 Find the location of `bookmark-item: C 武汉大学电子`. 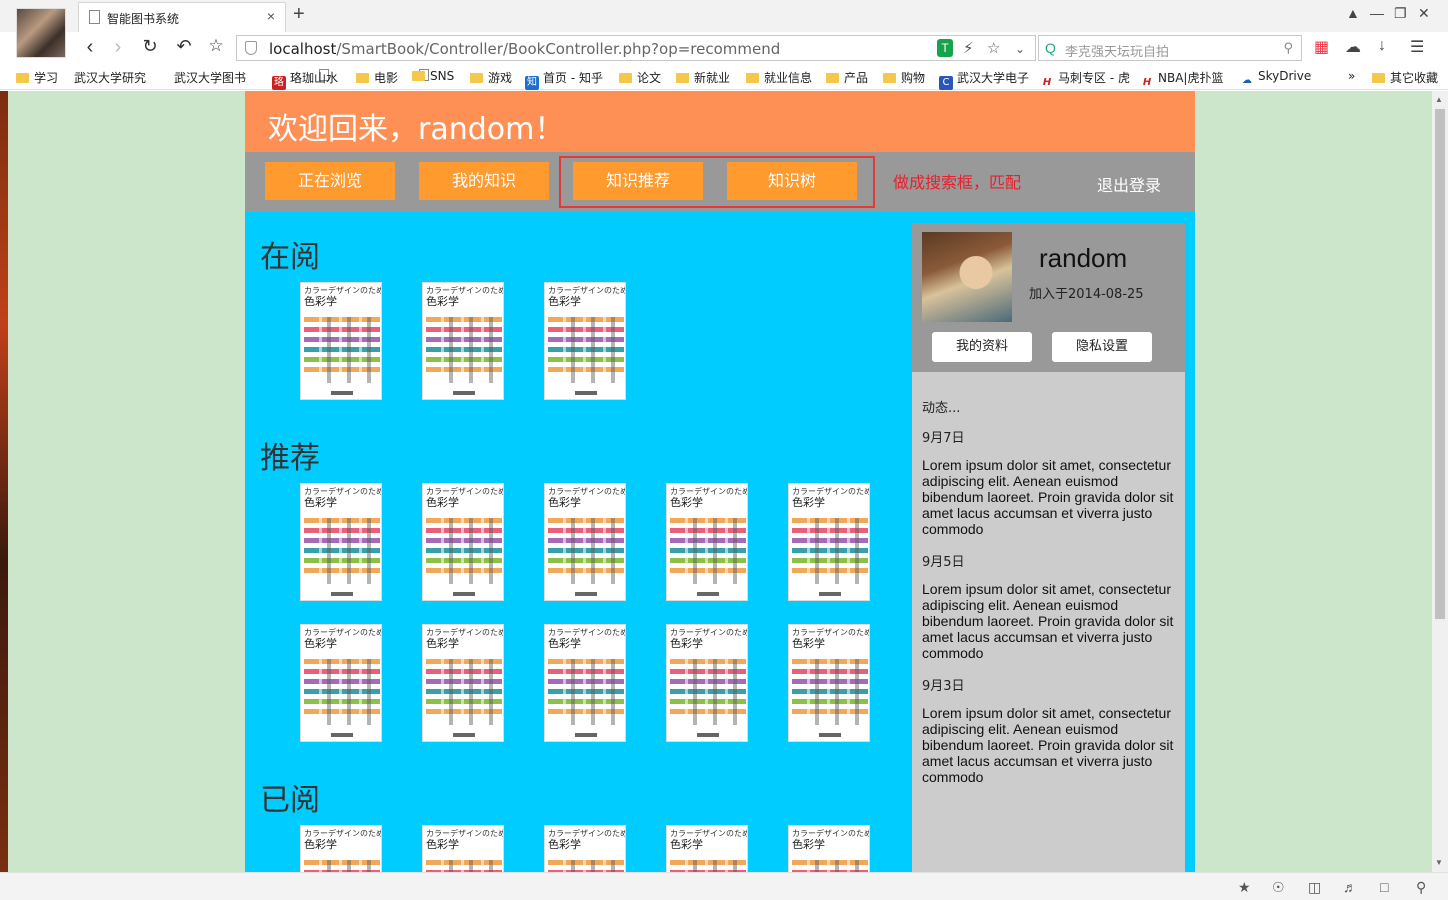

bookmark-item: C 武汉大学电子 is located at coordinates (984, 79).